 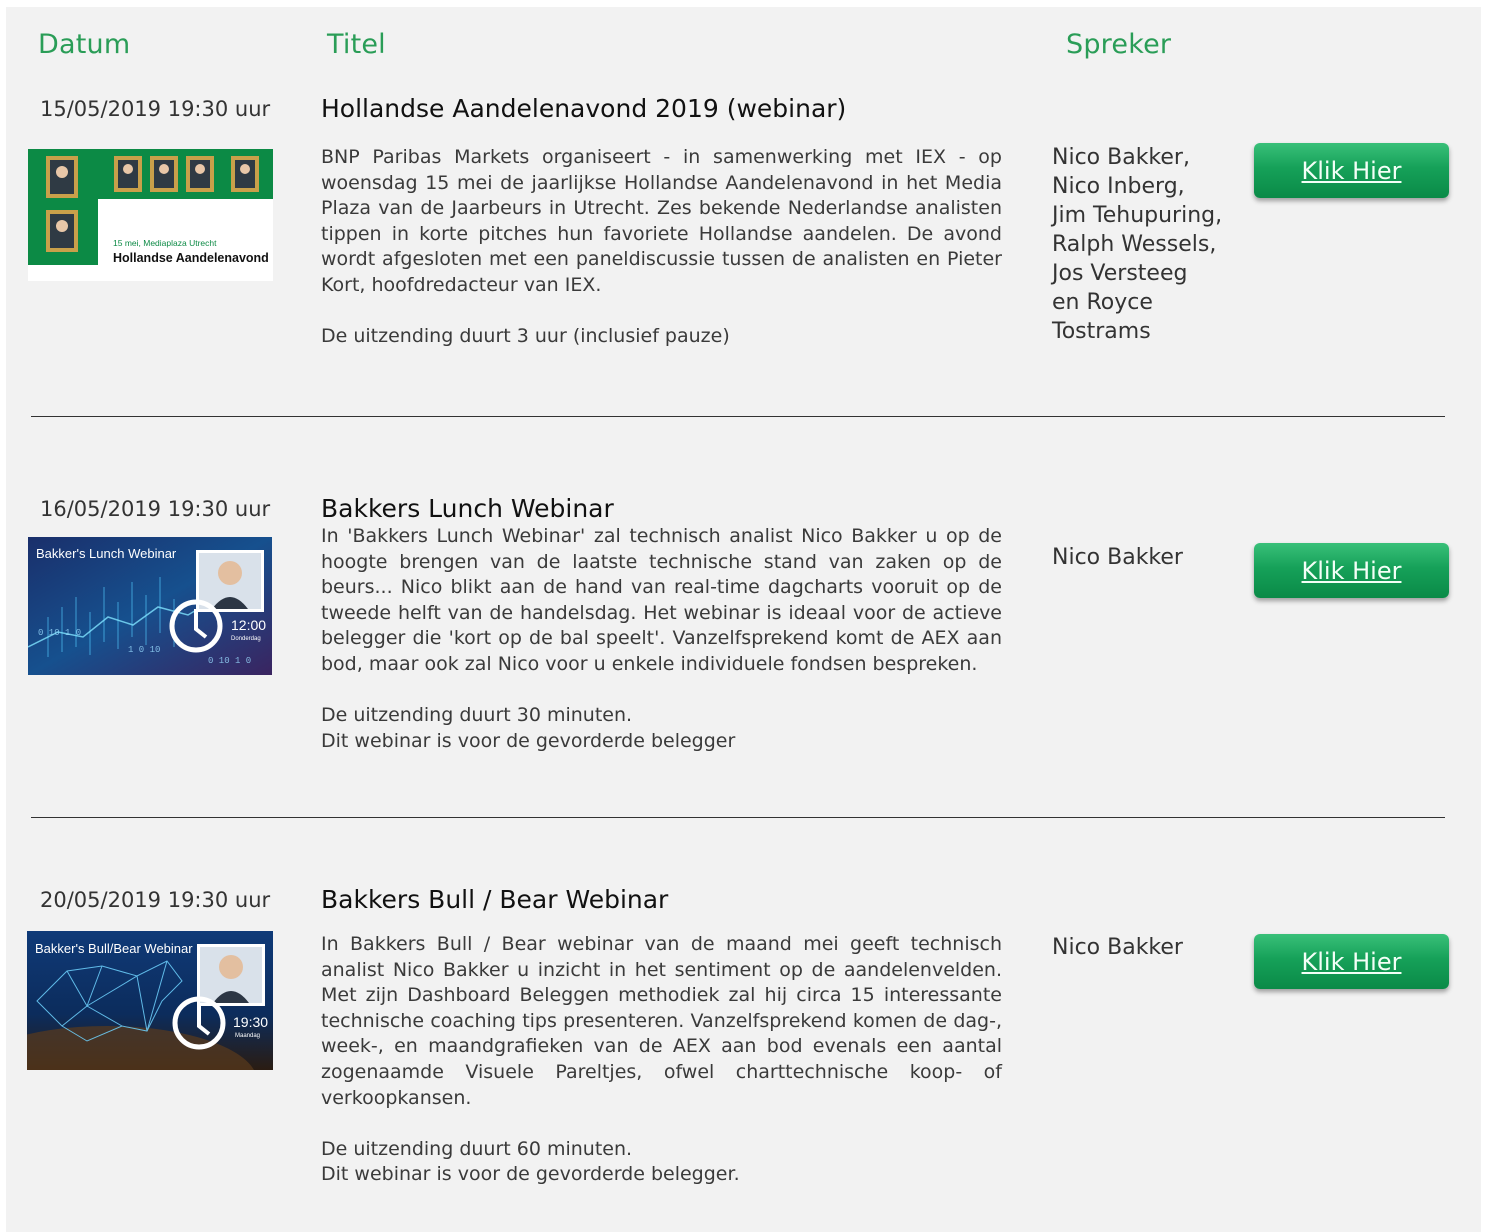 I want to click on thumbnail-day: Maandag, so click(x=247, y=1036).